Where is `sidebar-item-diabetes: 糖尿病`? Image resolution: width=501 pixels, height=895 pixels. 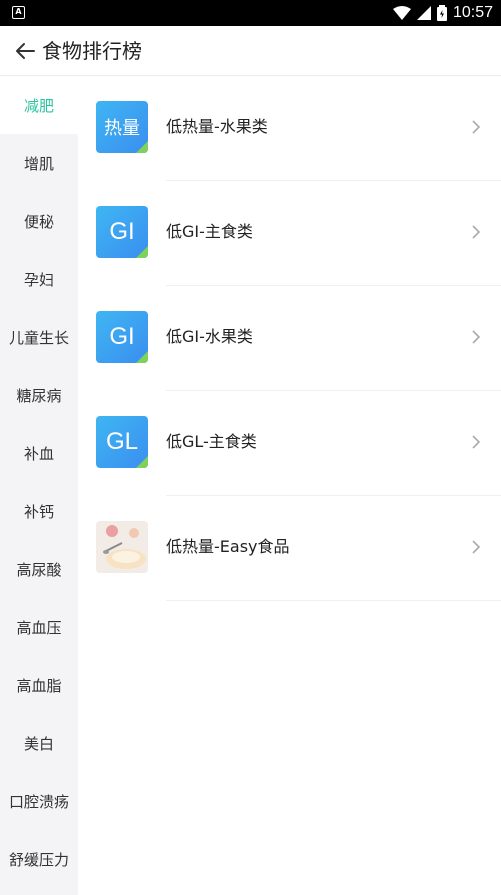 sidebar-item-diabetes: 糖尿病 is located at coordinates (39, 395).